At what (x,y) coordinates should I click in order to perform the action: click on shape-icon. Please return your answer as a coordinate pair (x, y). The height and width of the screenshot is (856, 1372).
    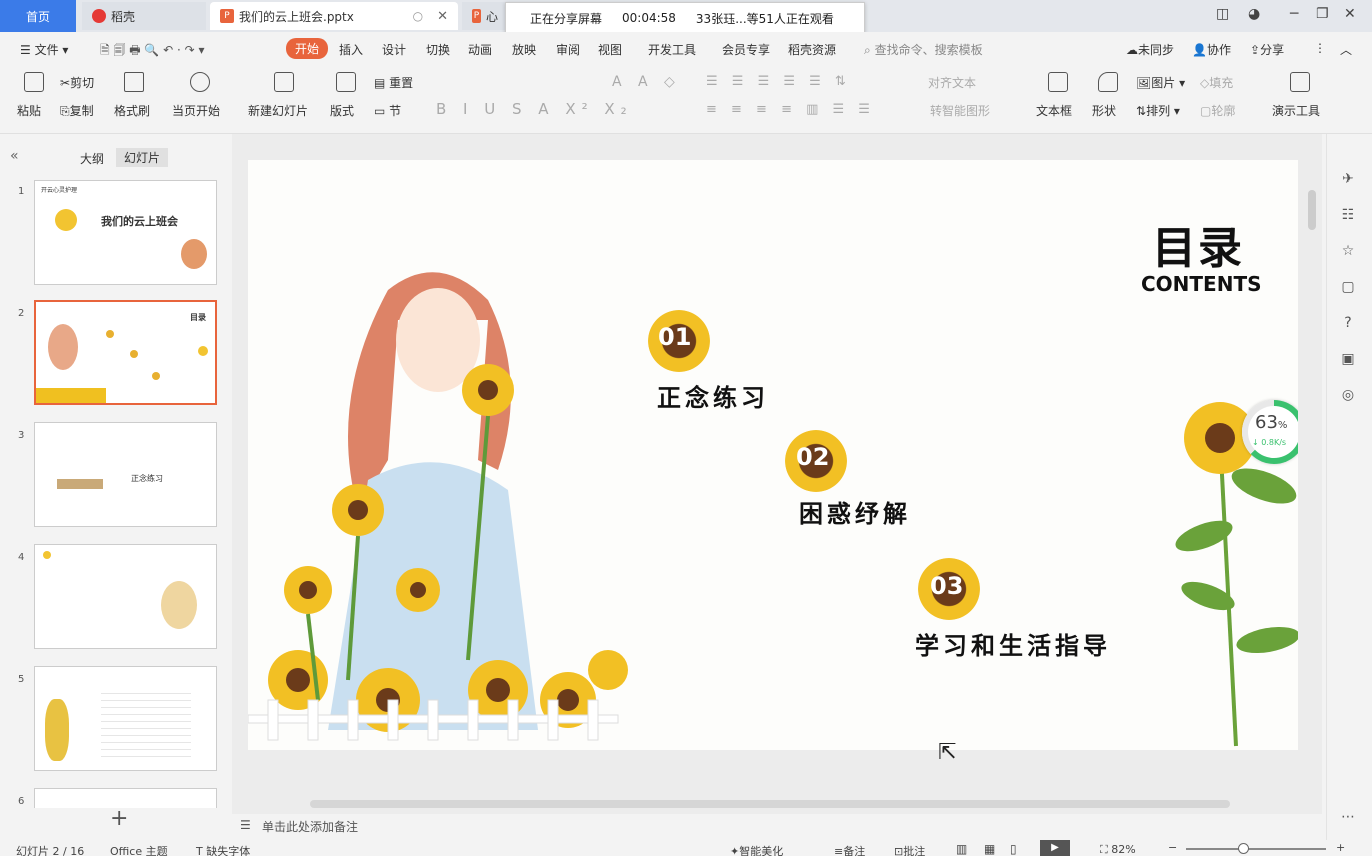
    Looking at the image, I should click on (1108, 82).